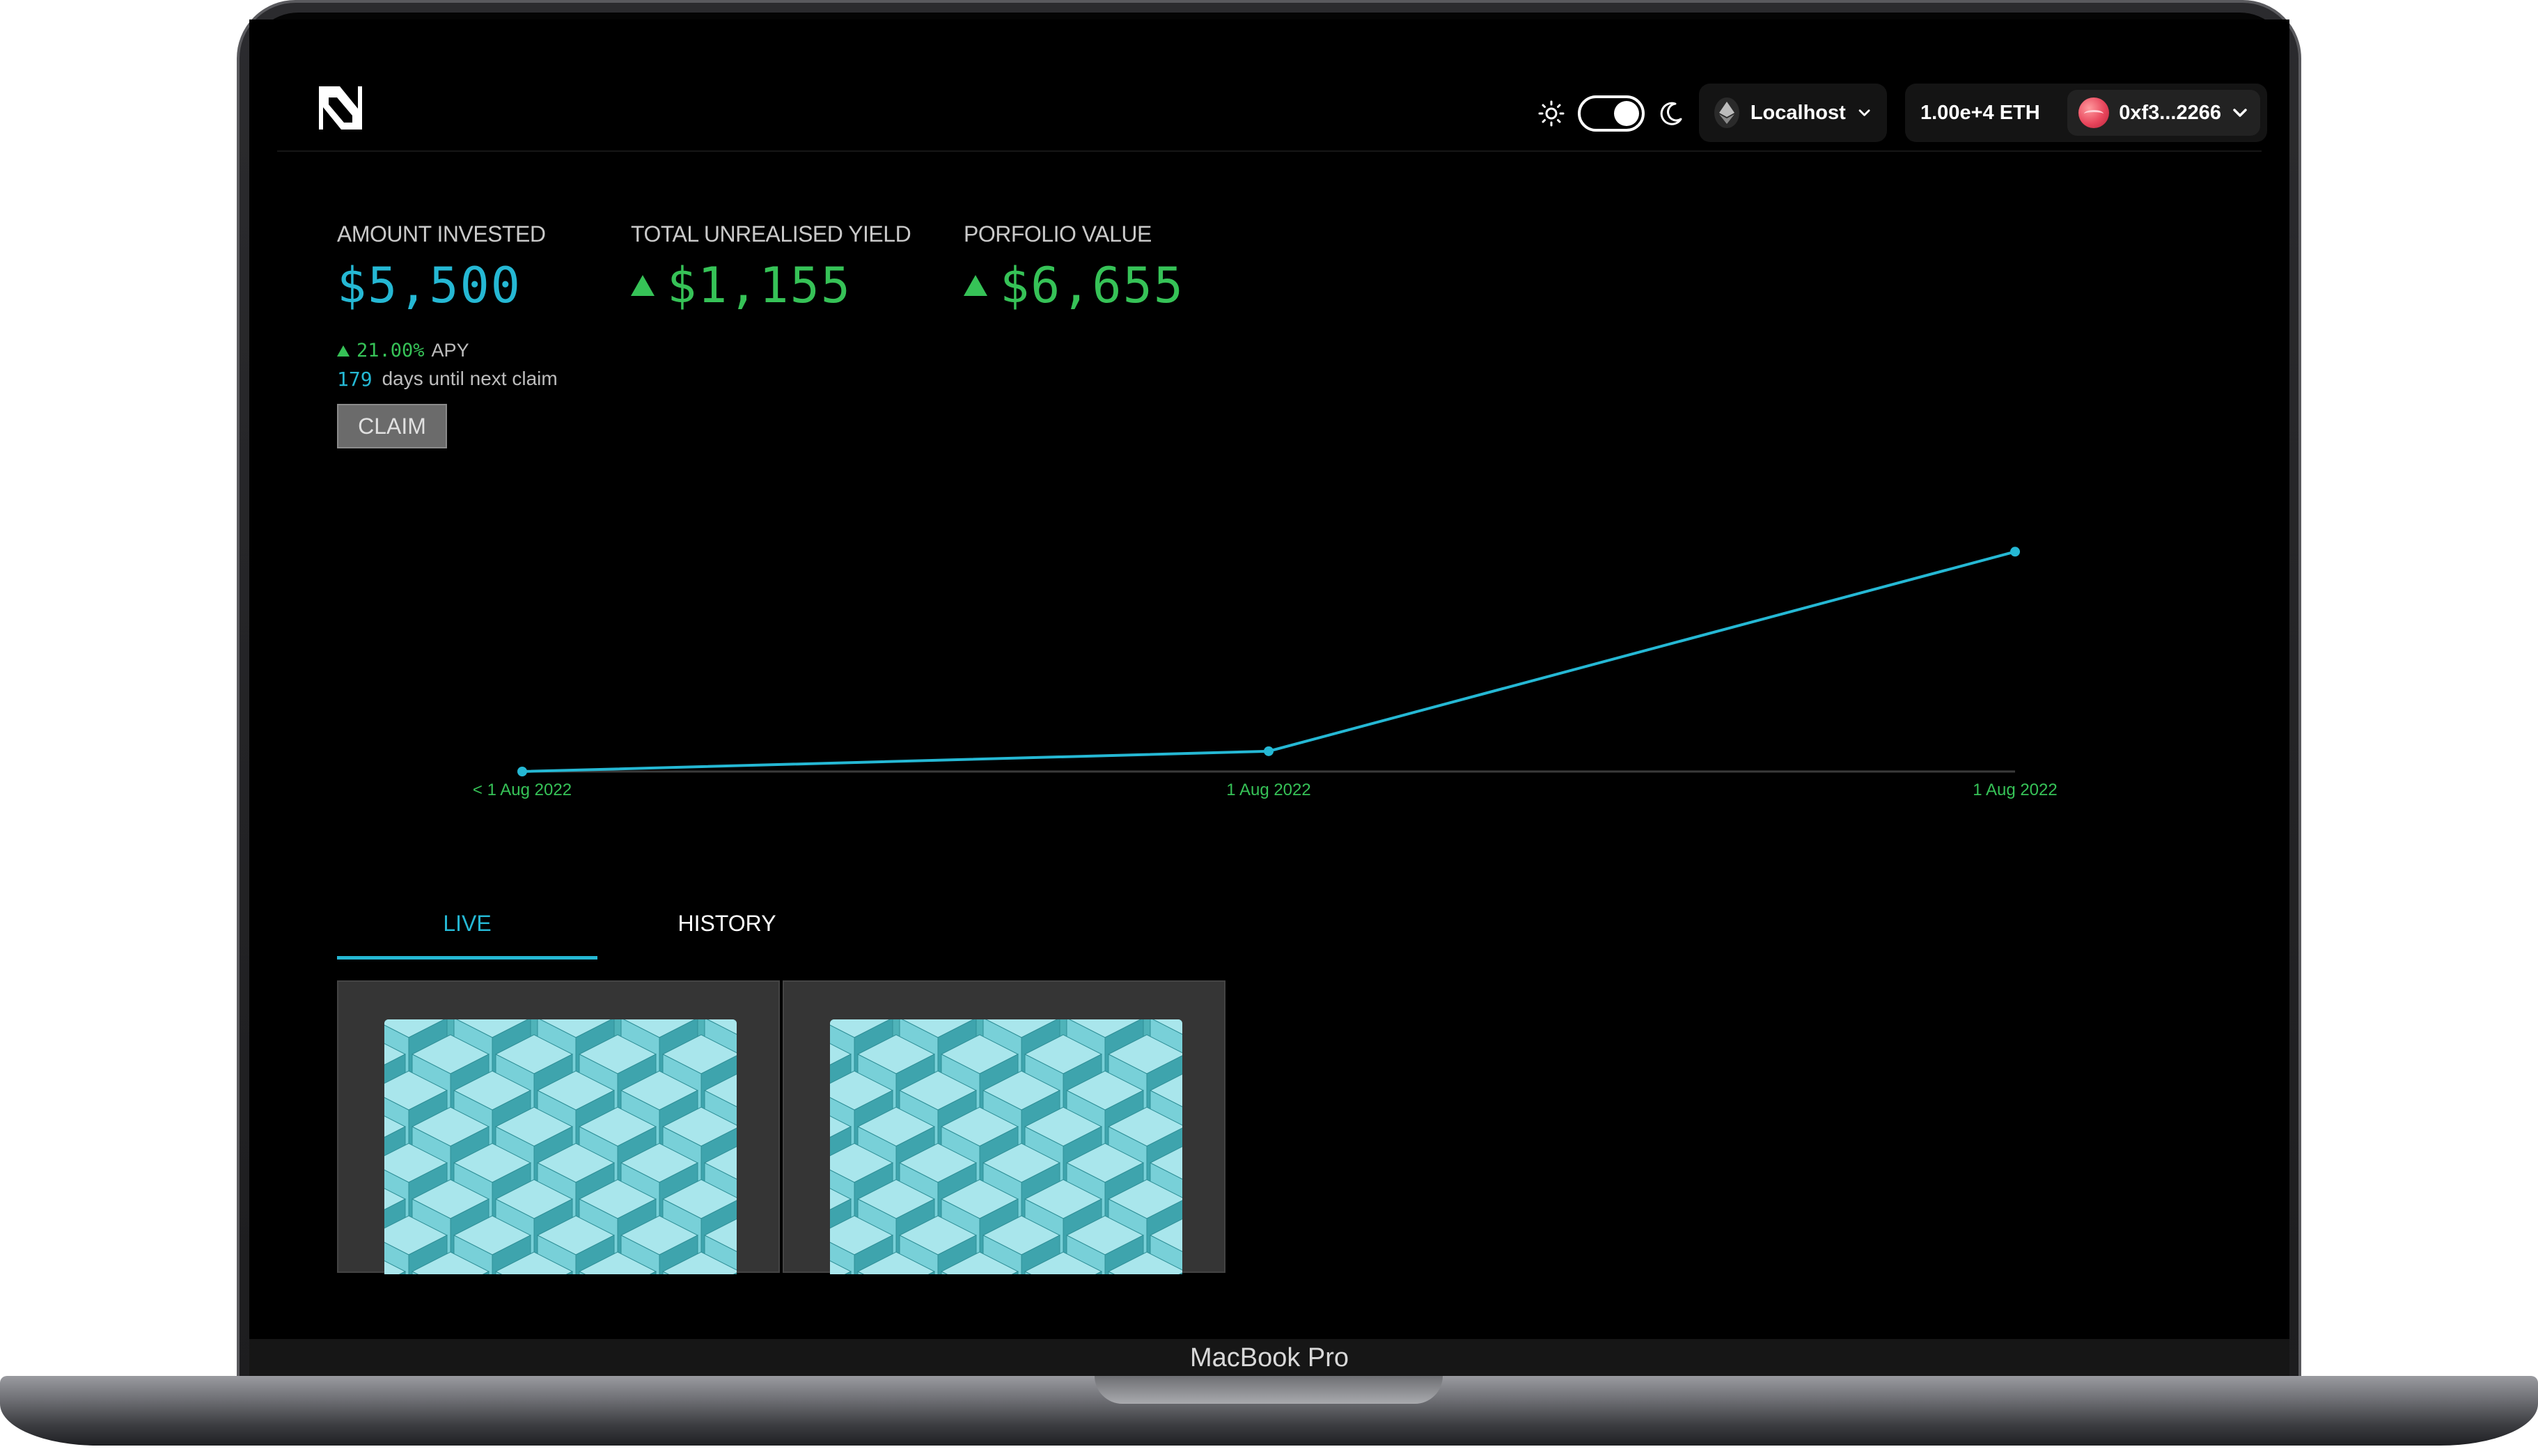  I want to click on theme-toggle, so click(1611, 113).